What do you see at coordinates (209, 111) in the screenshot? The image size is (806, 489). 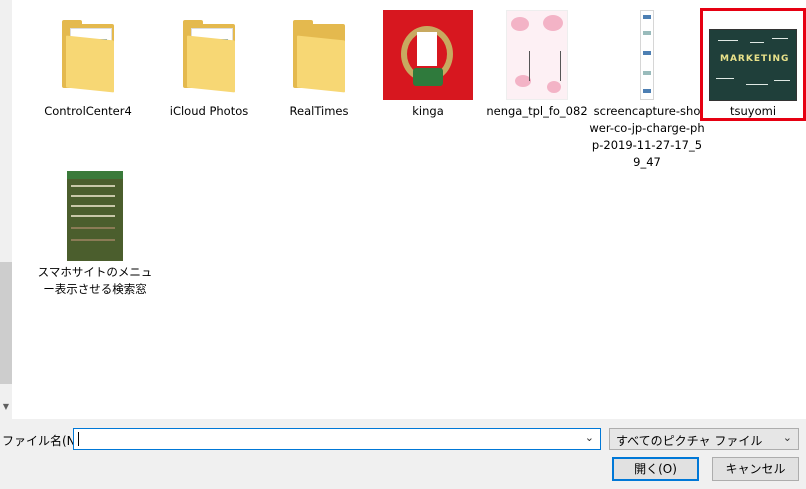 I see `file-label: iCloud Photos` at bounding box center [209, 111].